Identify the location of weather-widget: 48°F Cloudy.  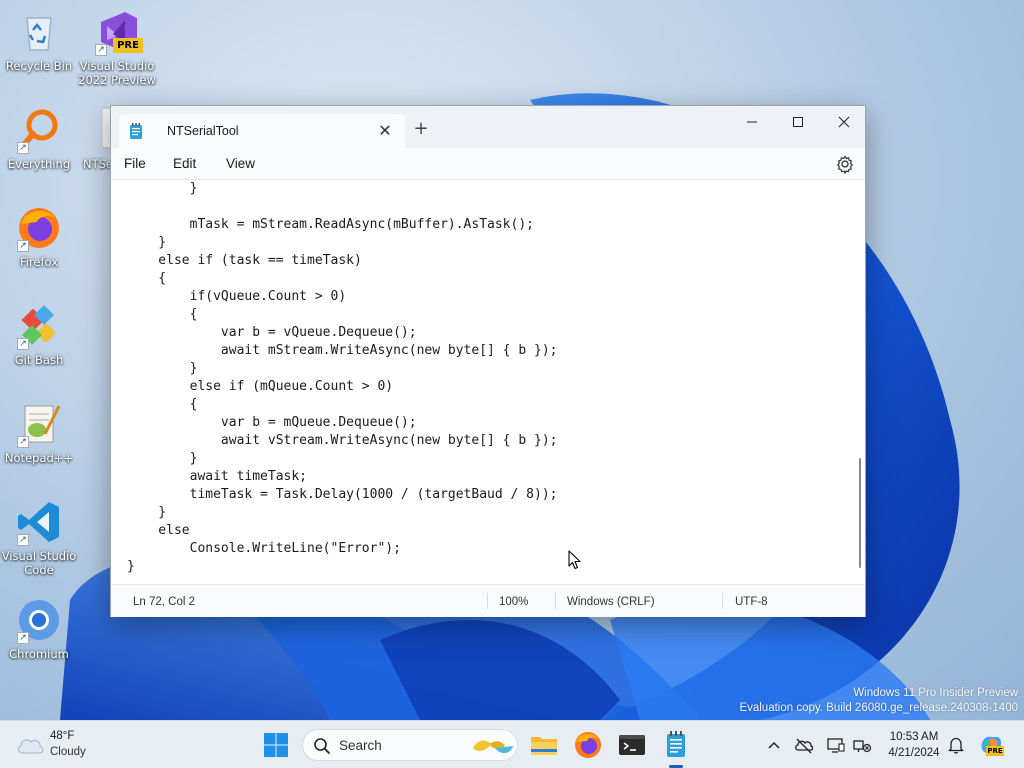
(61, 745).